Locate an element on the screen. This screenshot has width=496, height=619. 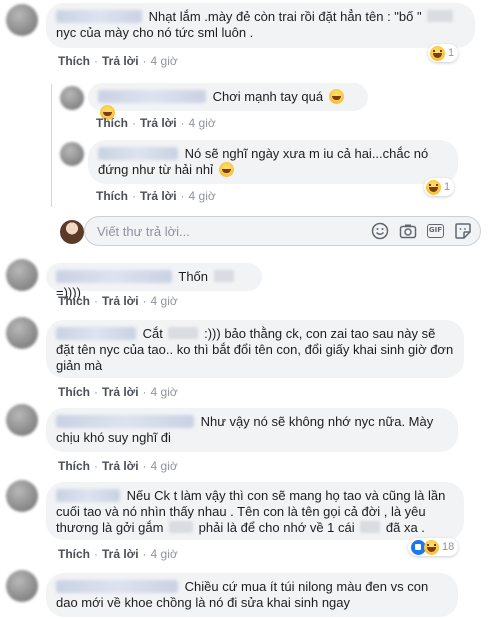
comment-text-3: đã xa . is located at coordinates (405, 527).